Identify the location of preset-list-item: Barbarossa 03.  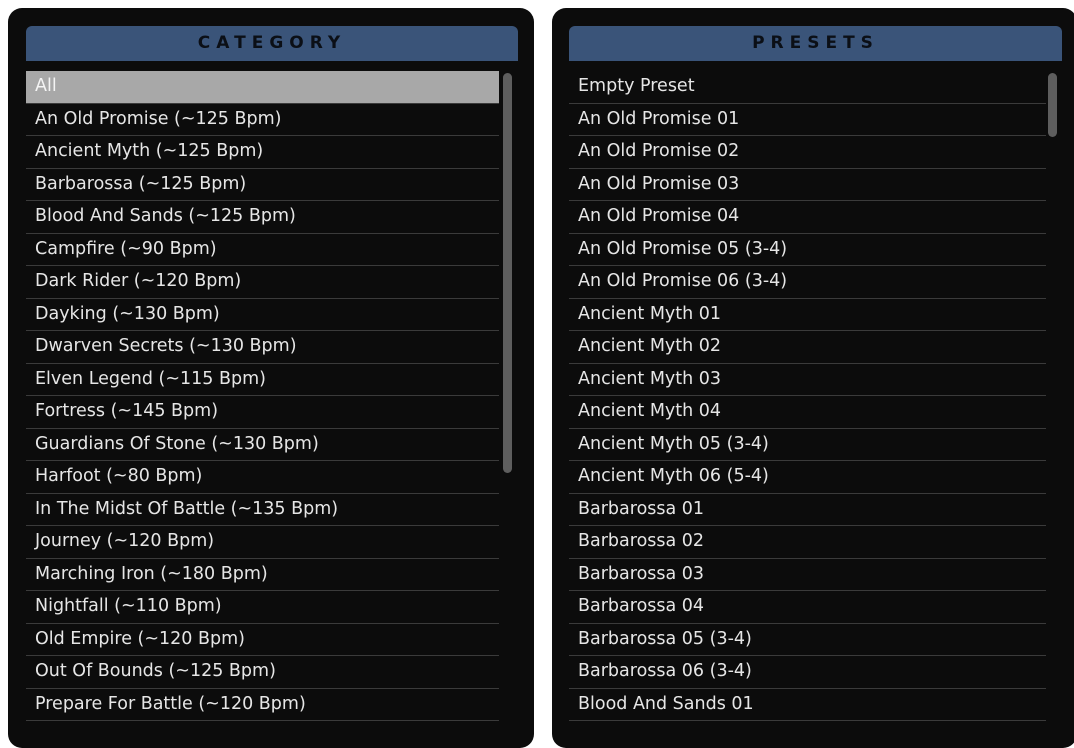
(807, 575).